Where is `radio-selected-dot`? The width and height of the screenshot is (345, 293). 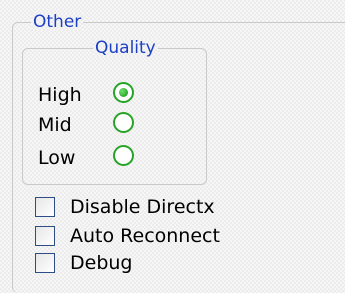 radio-selected-dot is located at coordinates (123, 92).